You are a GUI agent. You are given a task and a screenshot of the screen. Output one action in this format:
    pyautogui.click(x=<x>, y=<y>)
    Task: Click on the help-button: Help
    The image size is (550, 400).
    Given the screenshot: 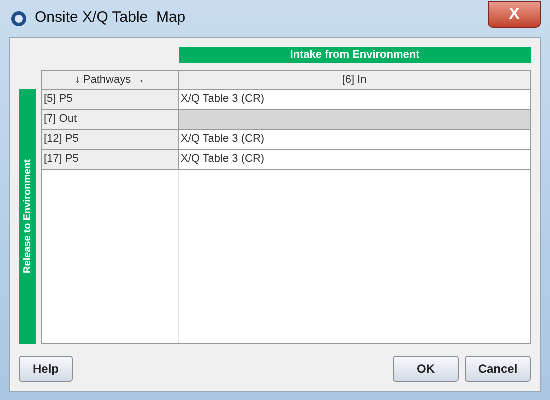 What is the action you would take?
    pyautogui.click(x=46, y=369)
    